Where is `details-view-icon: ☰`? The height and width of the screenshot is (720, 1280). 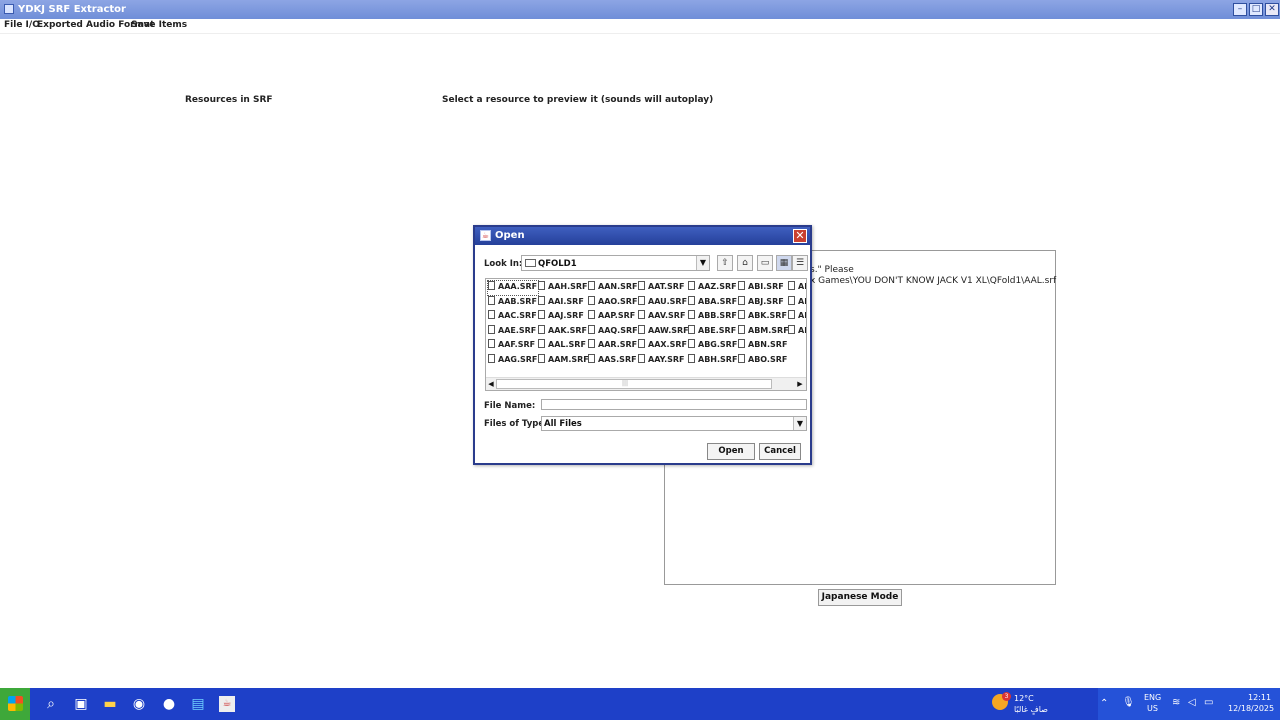
details-view-icon: ☰ is located at coordinates (800, 263).